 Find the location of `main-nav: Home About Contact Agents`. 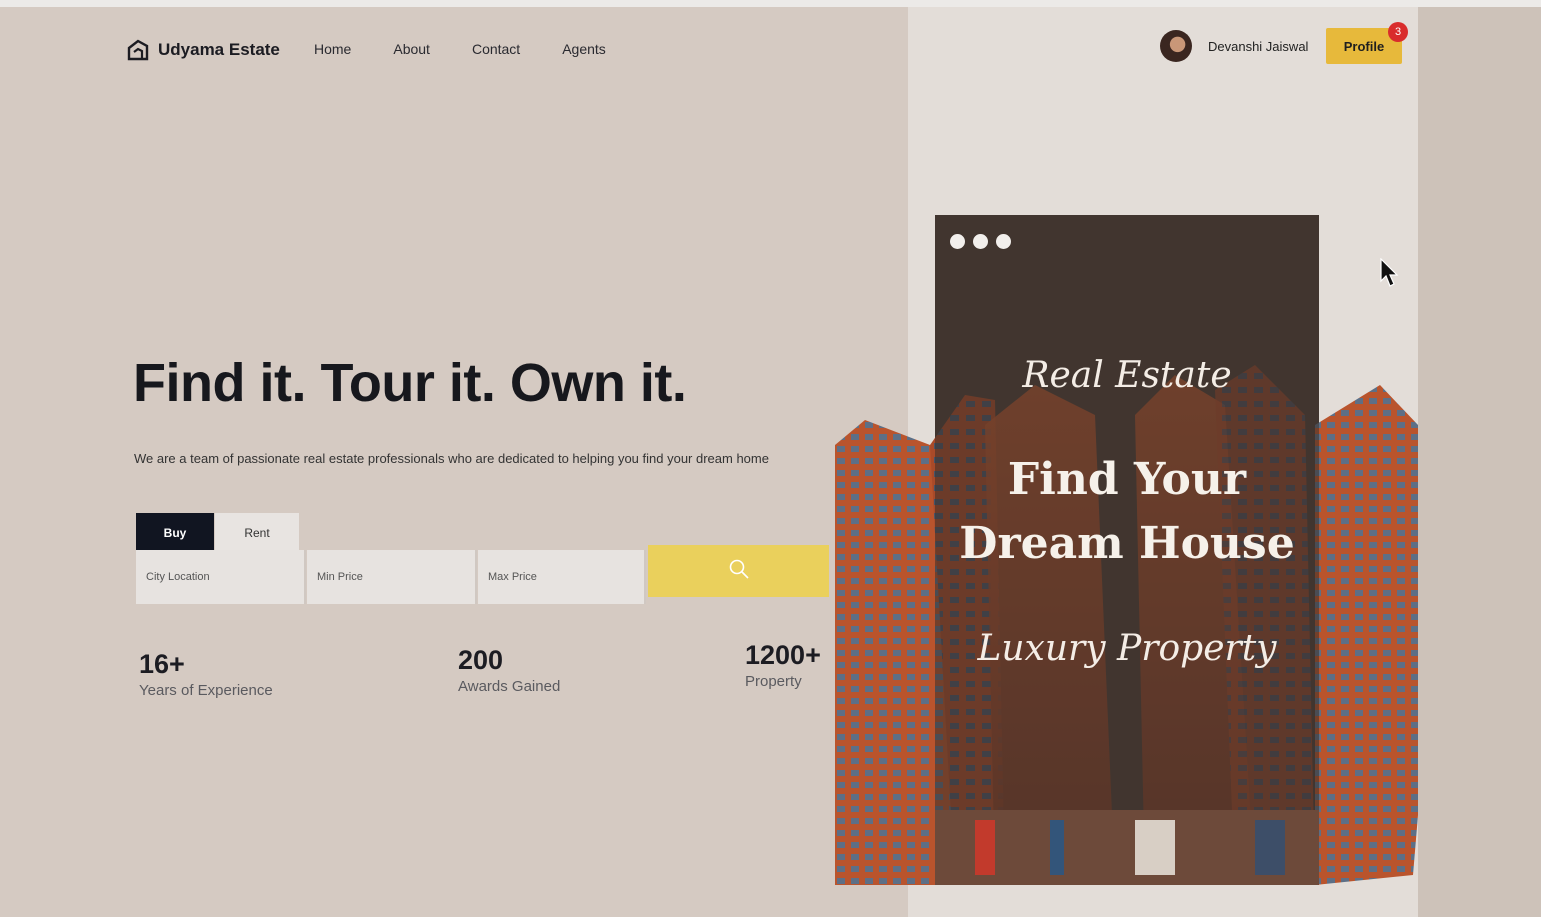

main-nav: Home About Contact Agents is located at coordinates (481, 49).